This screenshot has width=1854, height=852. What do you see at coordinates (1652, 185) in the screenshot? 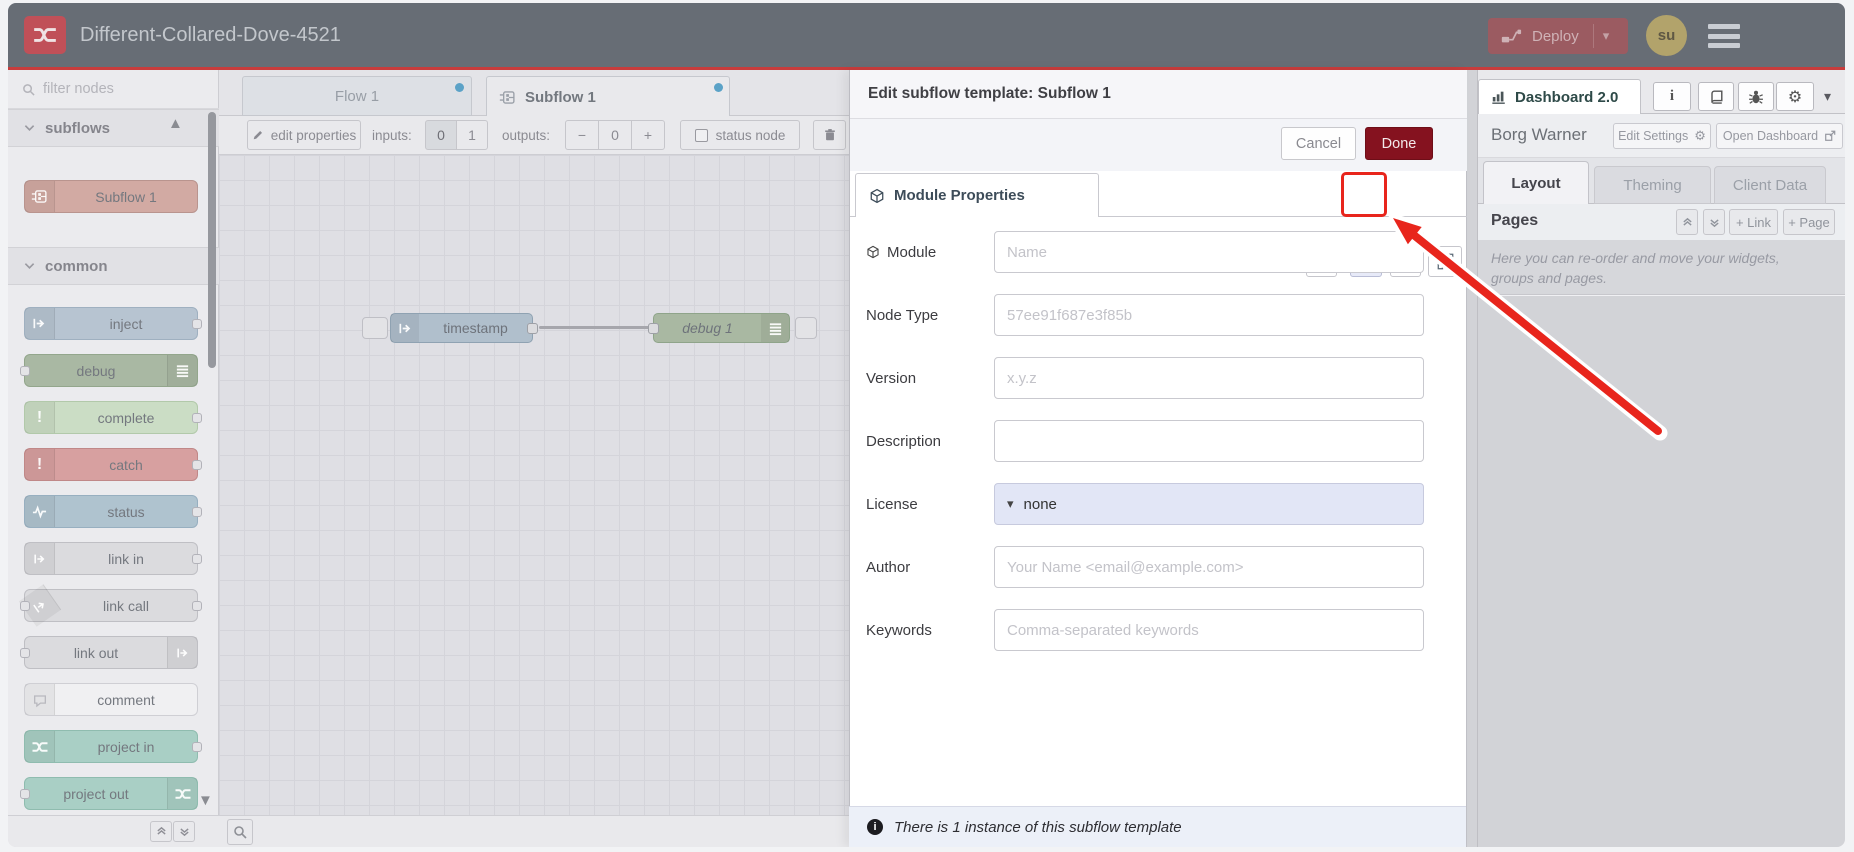
I see `tab-theming: Theming` at bounding box center [1652, 185].